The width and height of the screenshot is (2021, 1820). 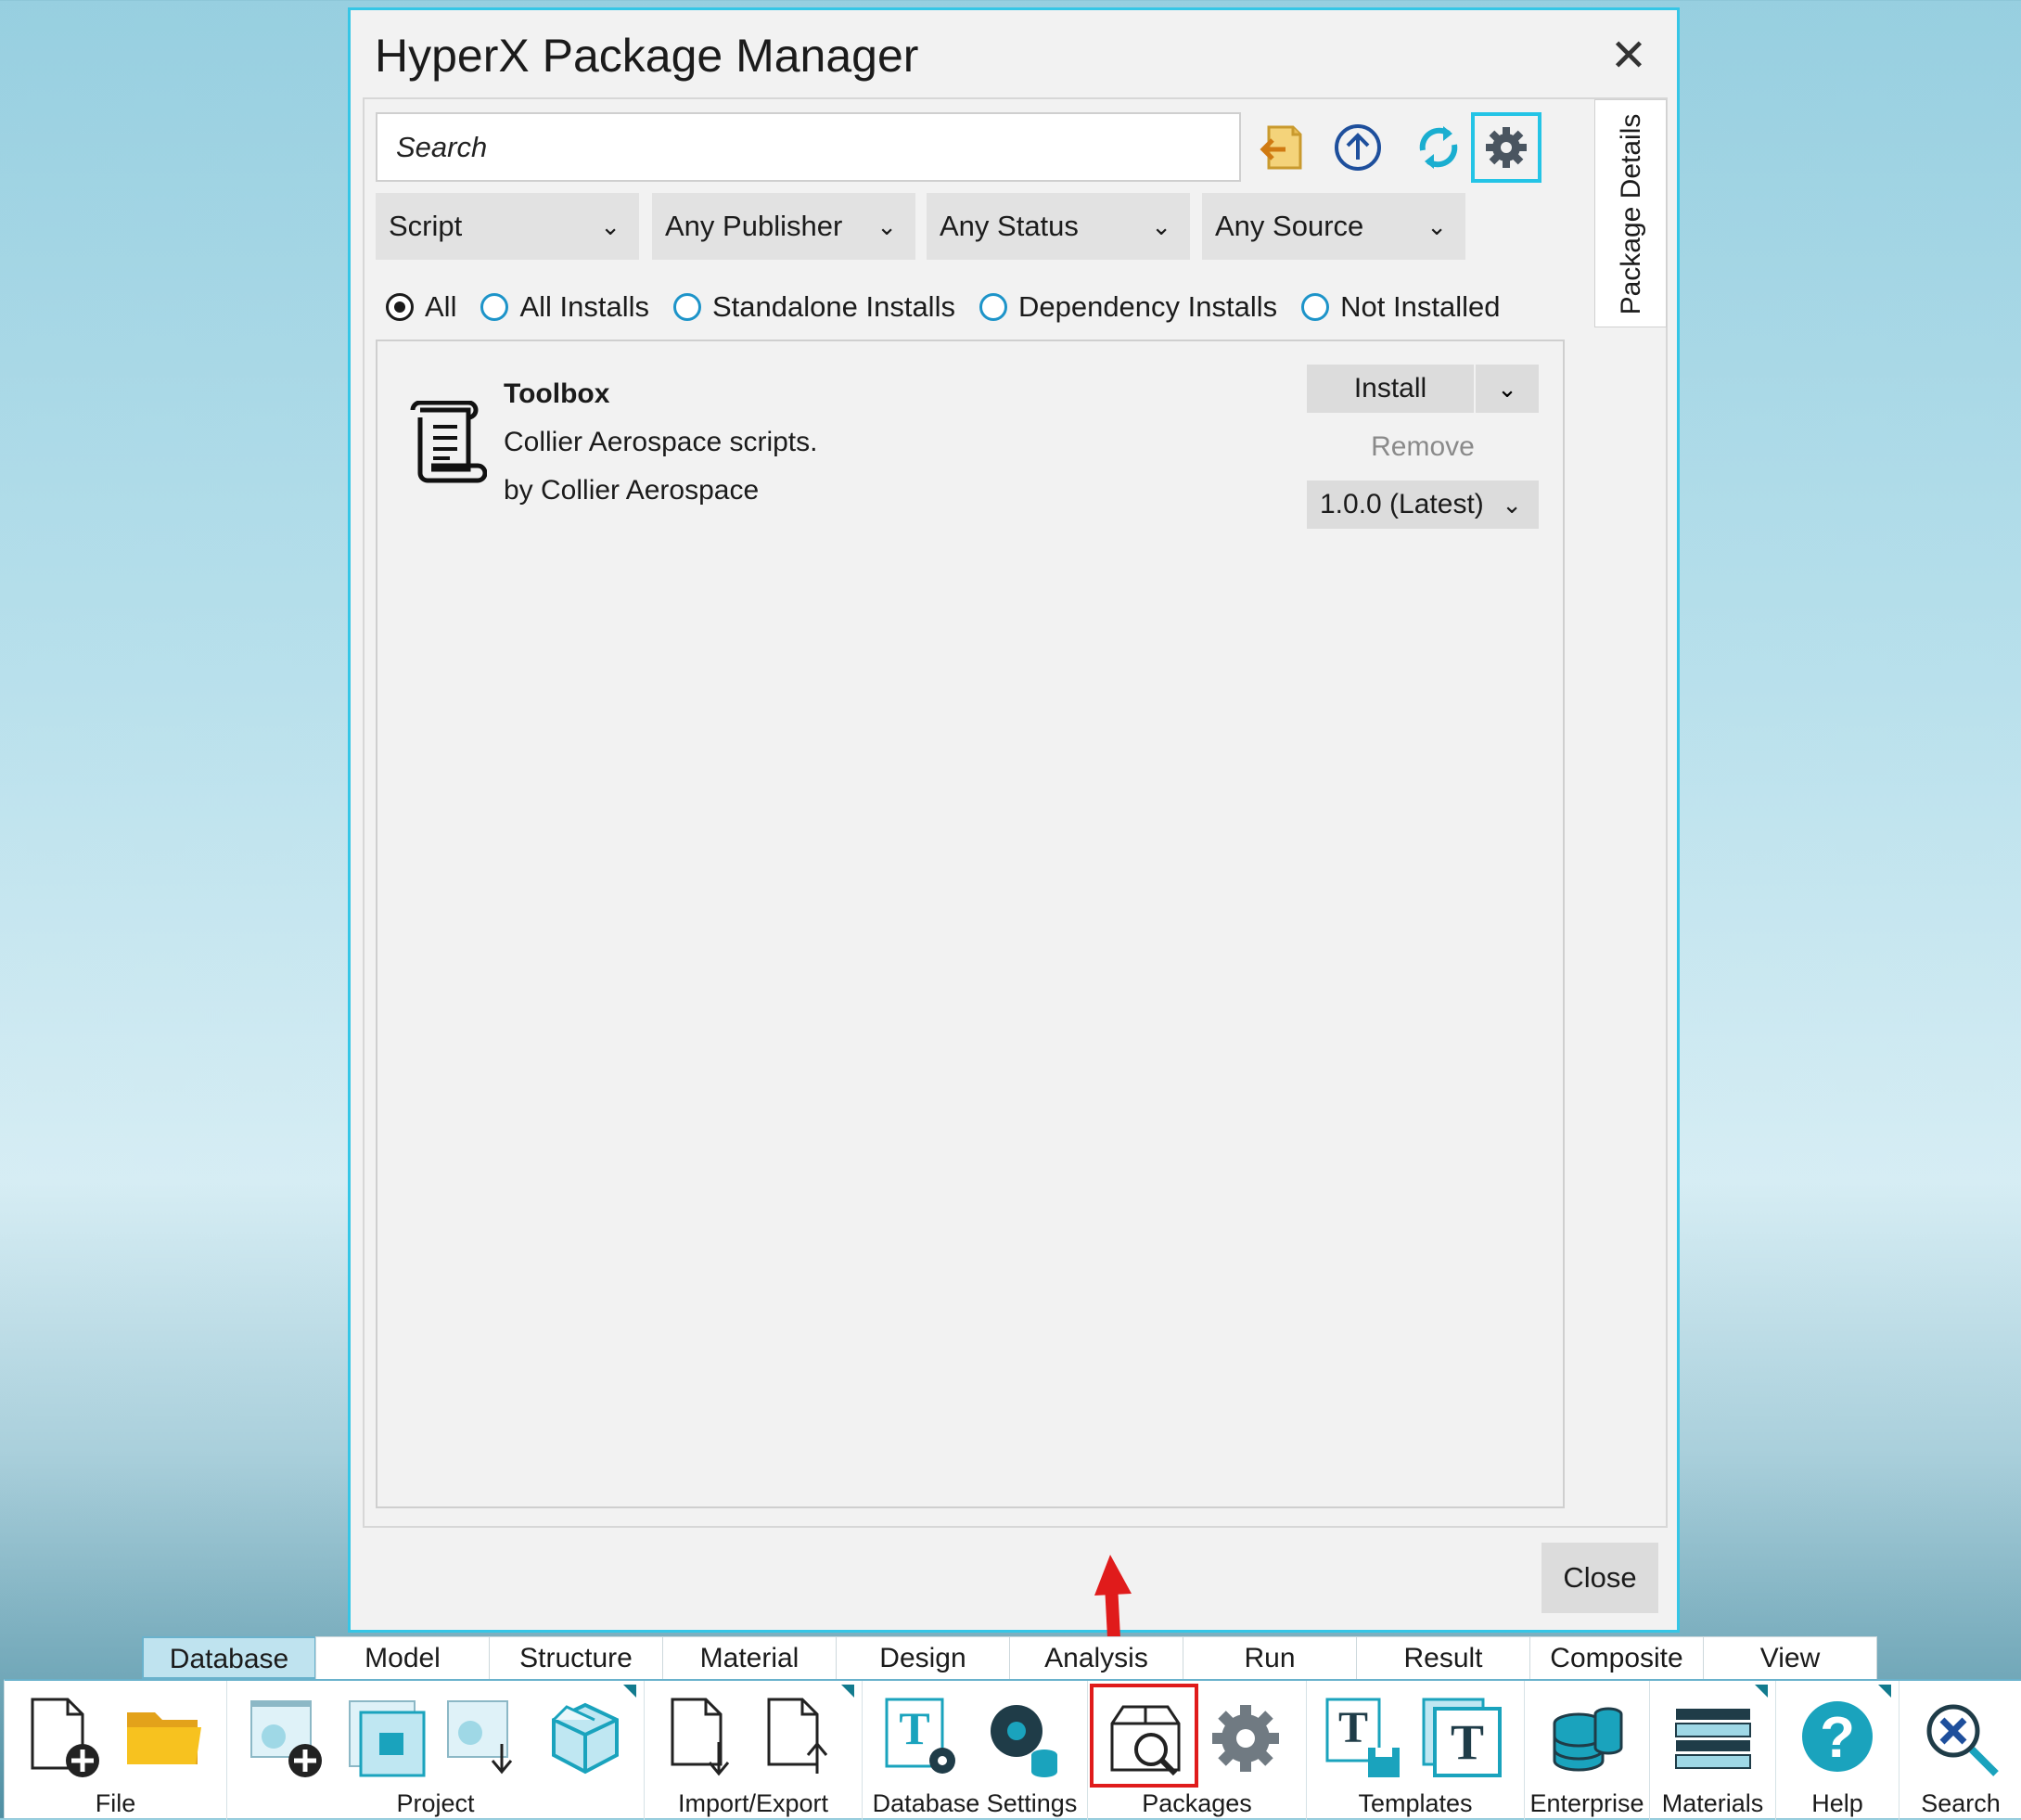 I want to click on radio-label: All, so click(x=441, y=306).